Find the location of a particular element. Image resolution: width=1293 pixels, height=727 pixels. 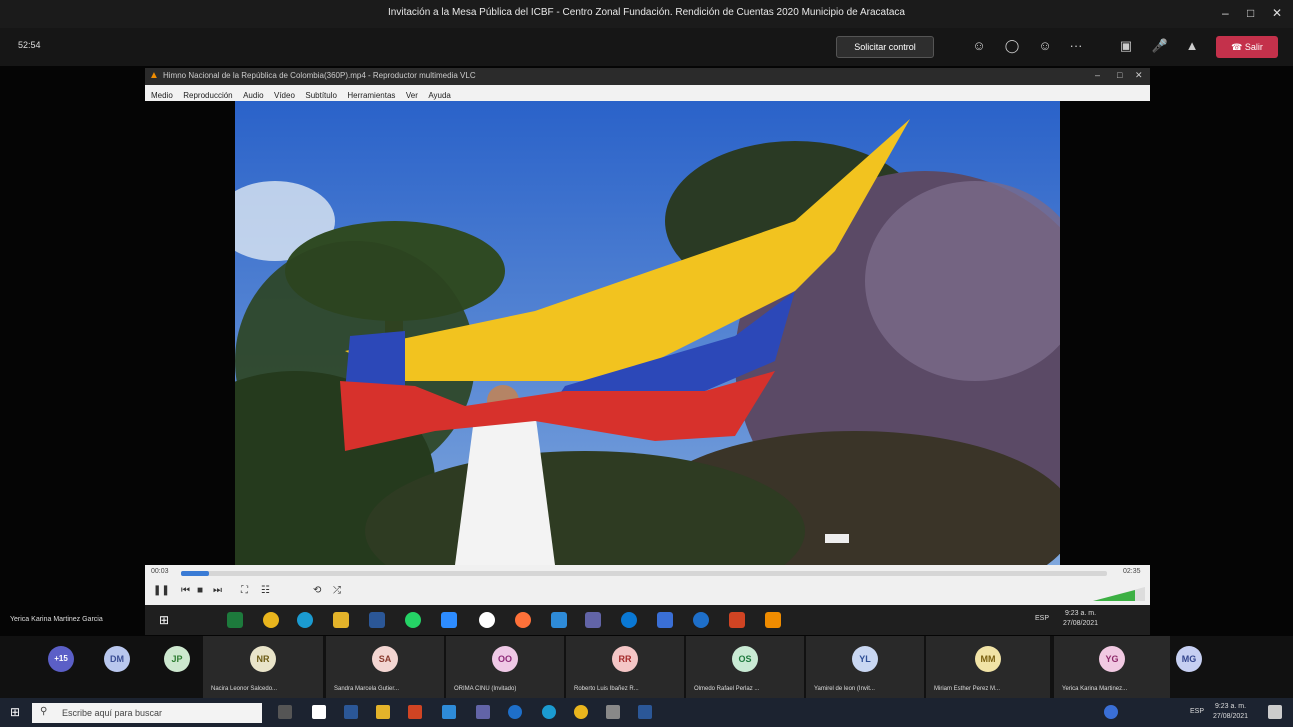

menu-item-herramientas: Herramientas is located at coordinates (371, 95).